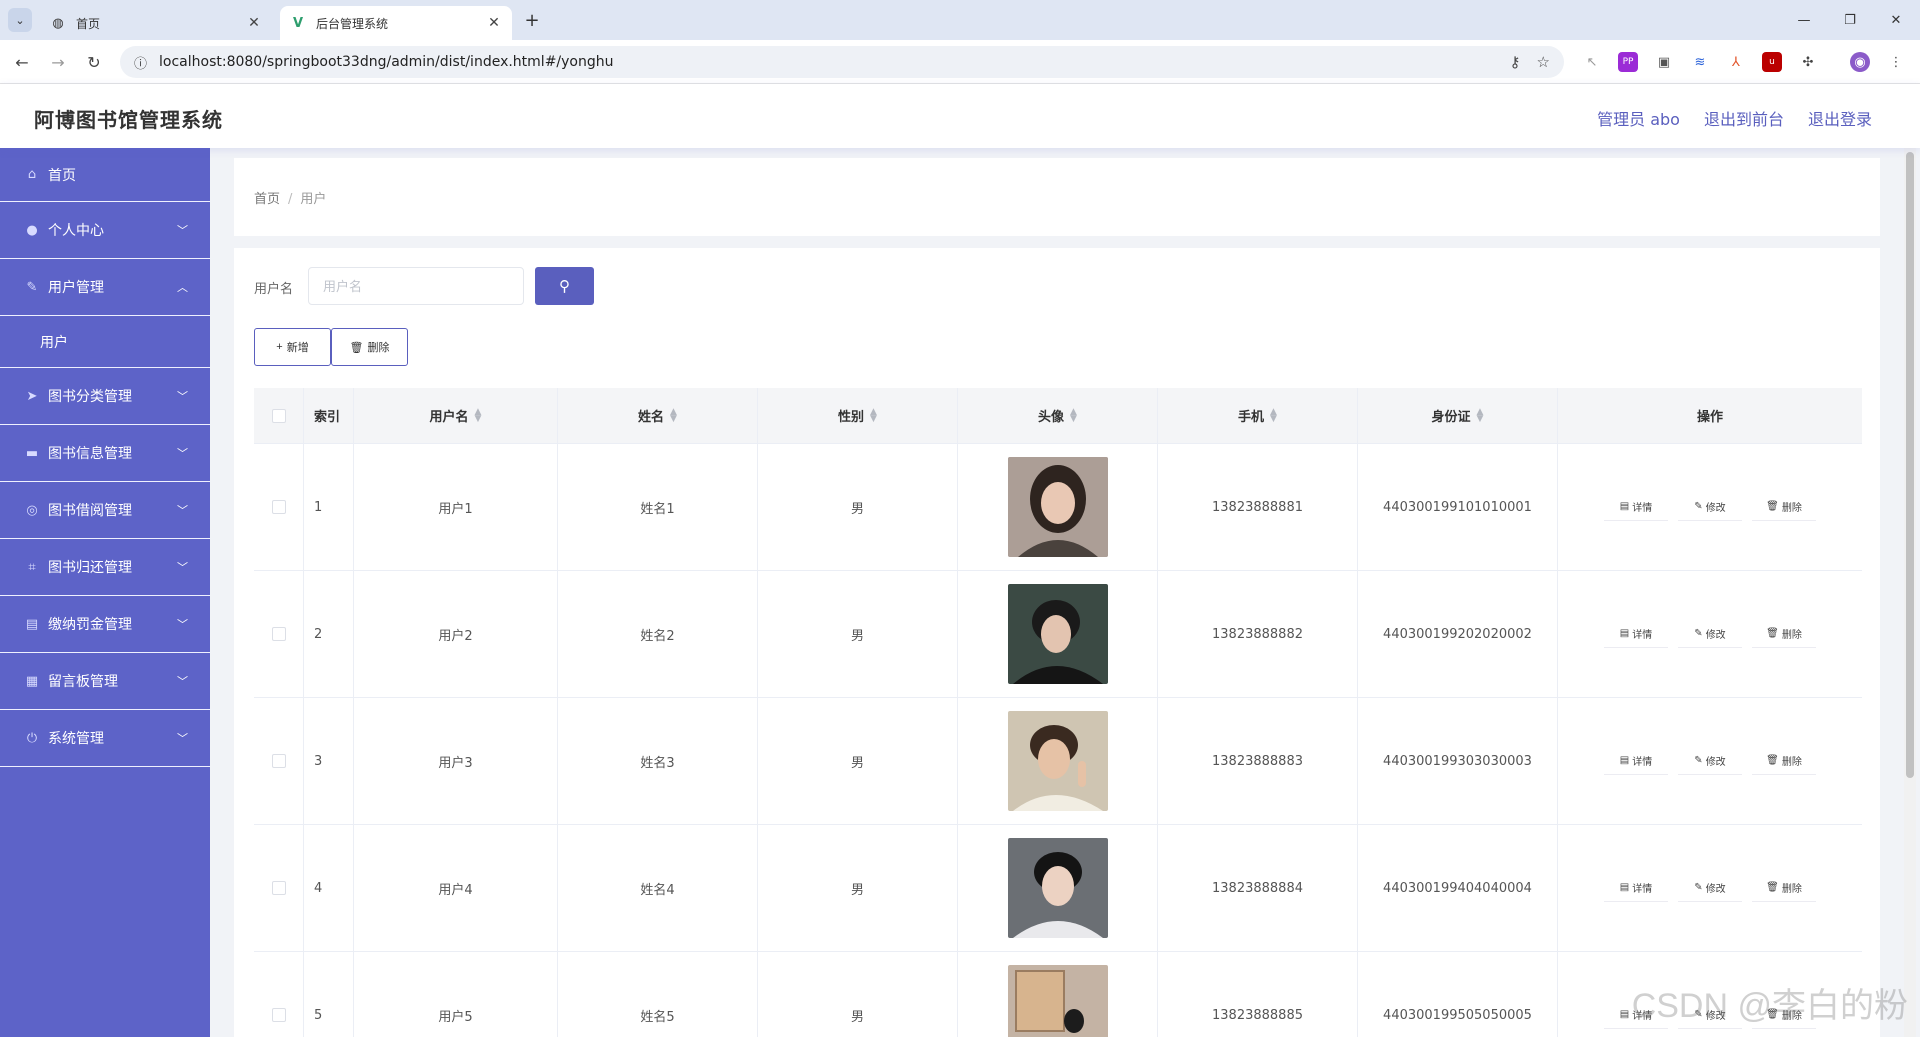  What do you see at coordinates (1458, 415) in the screenshot?
I see `header-idcard: 身份证 ▲ ▼` at bounding box center [1458, 415].